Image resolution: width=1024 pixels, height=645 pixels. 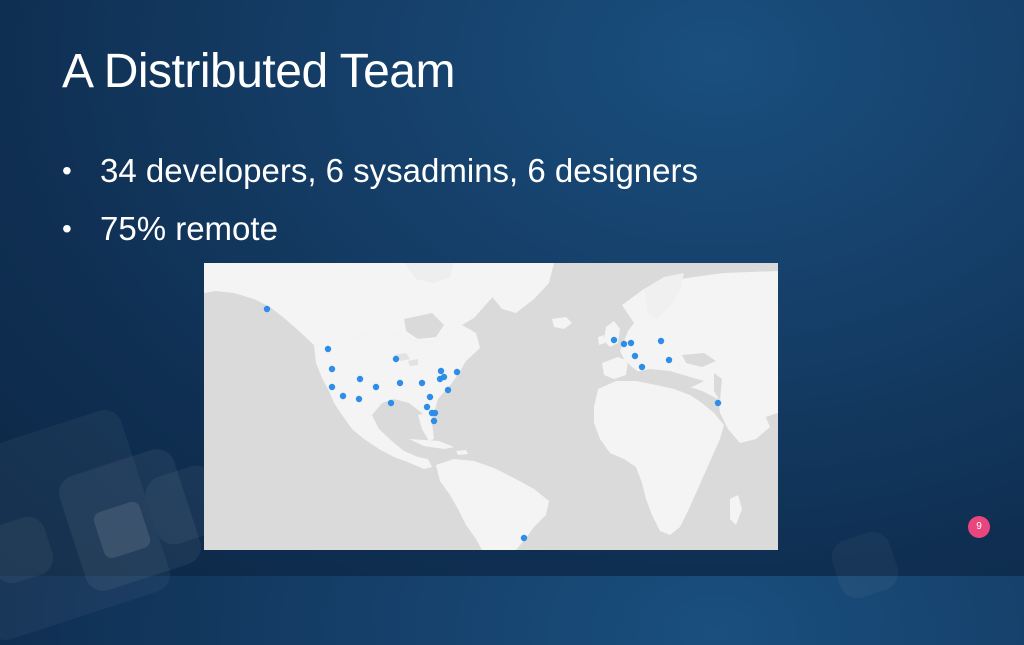 What do you see at coordinates (189, 228) in the screenshot?
I see `bullet-text: 75% remote` at bounding box center [189, 228].